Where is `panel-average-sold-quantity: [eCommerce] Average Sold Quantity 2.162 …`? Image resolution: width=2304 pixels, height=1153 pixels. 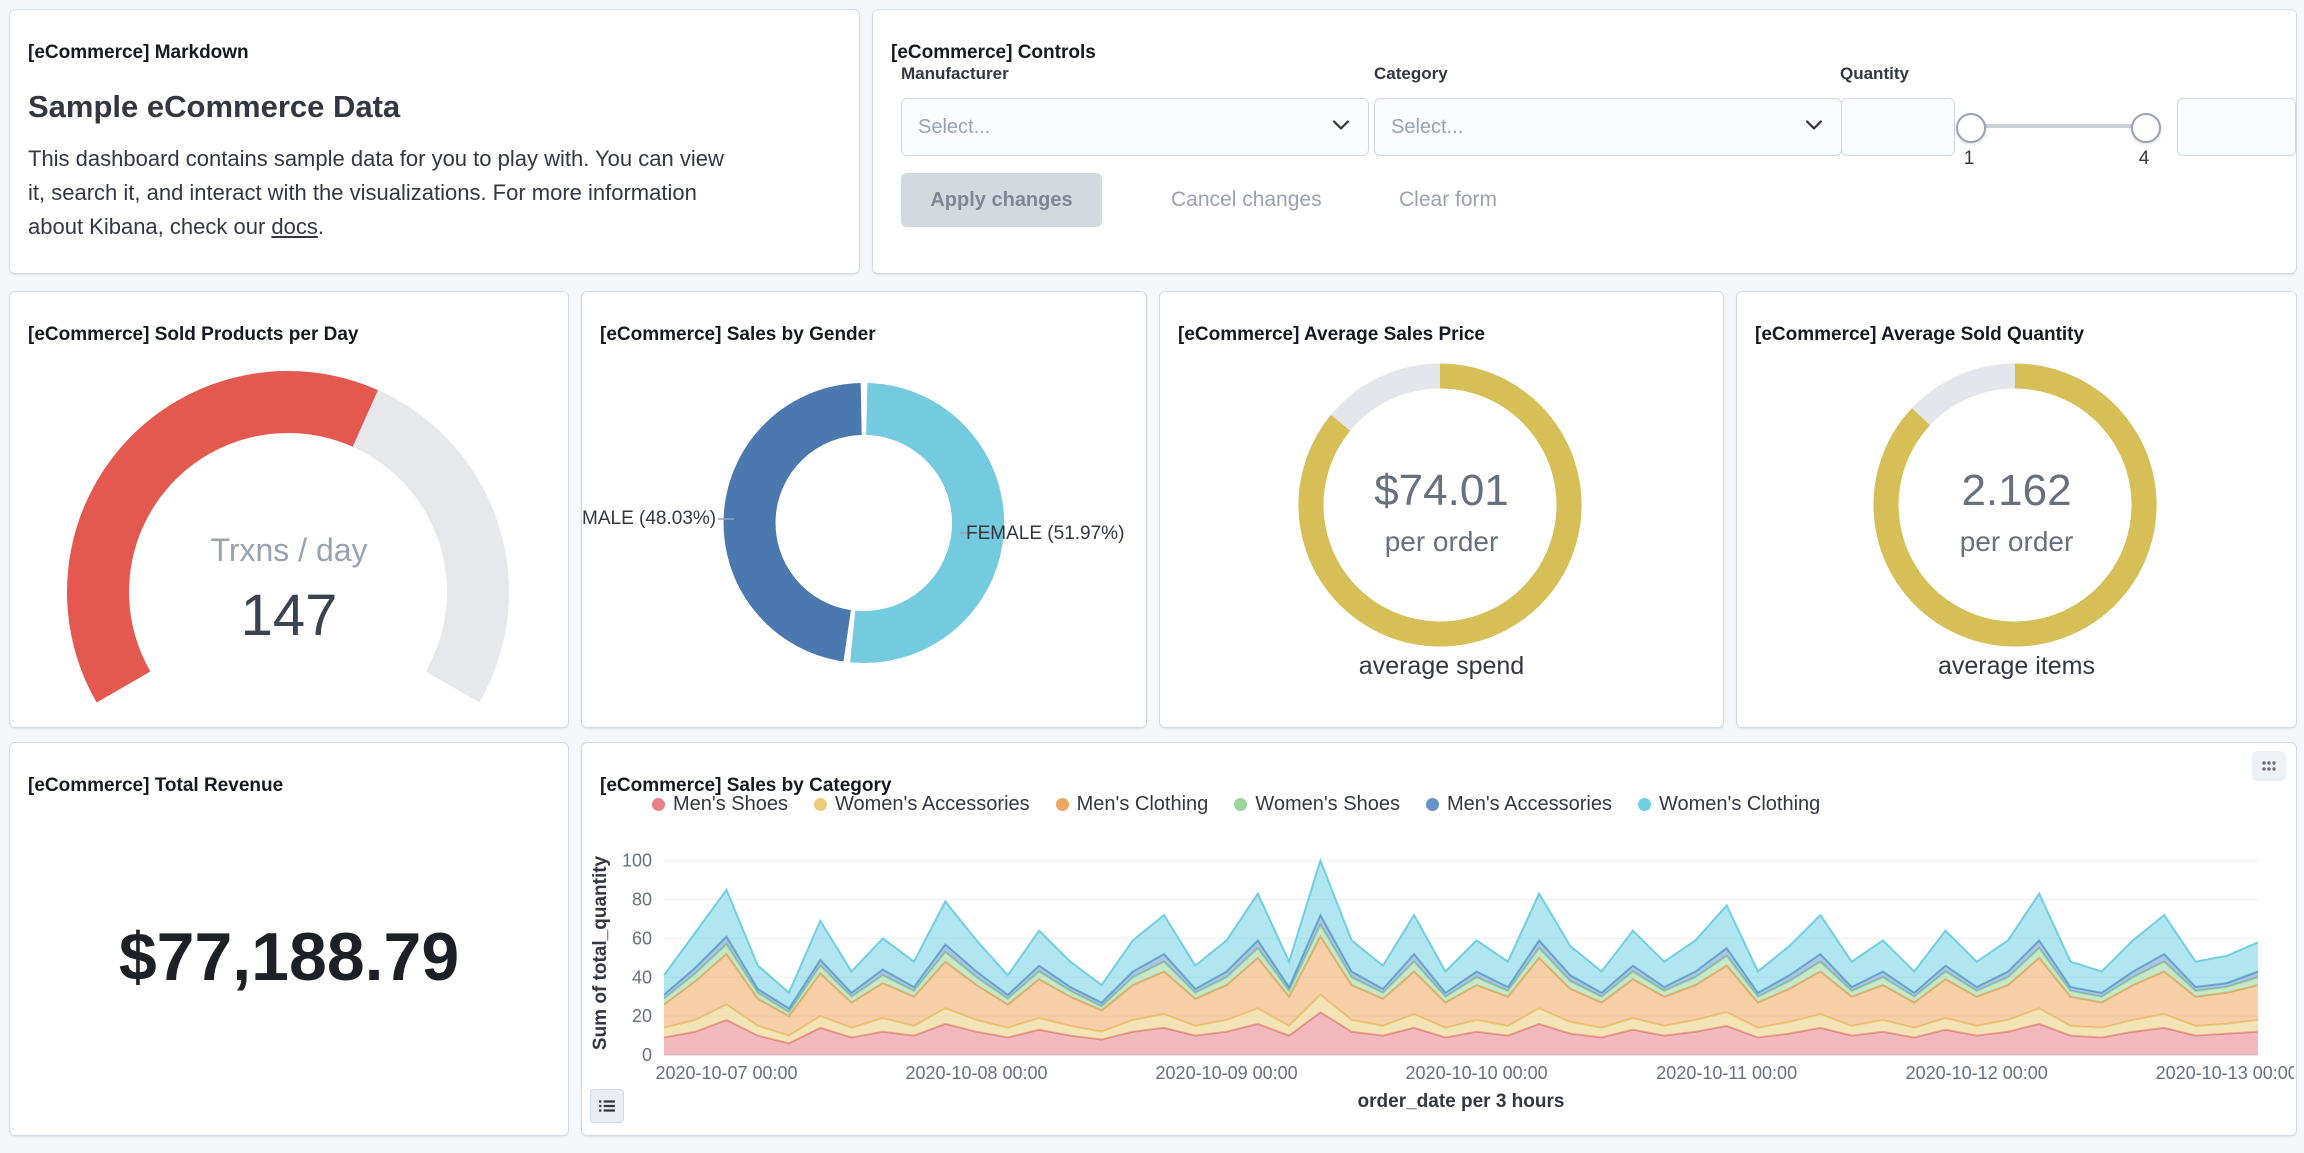
panel-average-sold-quantity: [eCommerce] Average Sold Quantity 2.162 … is located at coordinates (2016, 509).